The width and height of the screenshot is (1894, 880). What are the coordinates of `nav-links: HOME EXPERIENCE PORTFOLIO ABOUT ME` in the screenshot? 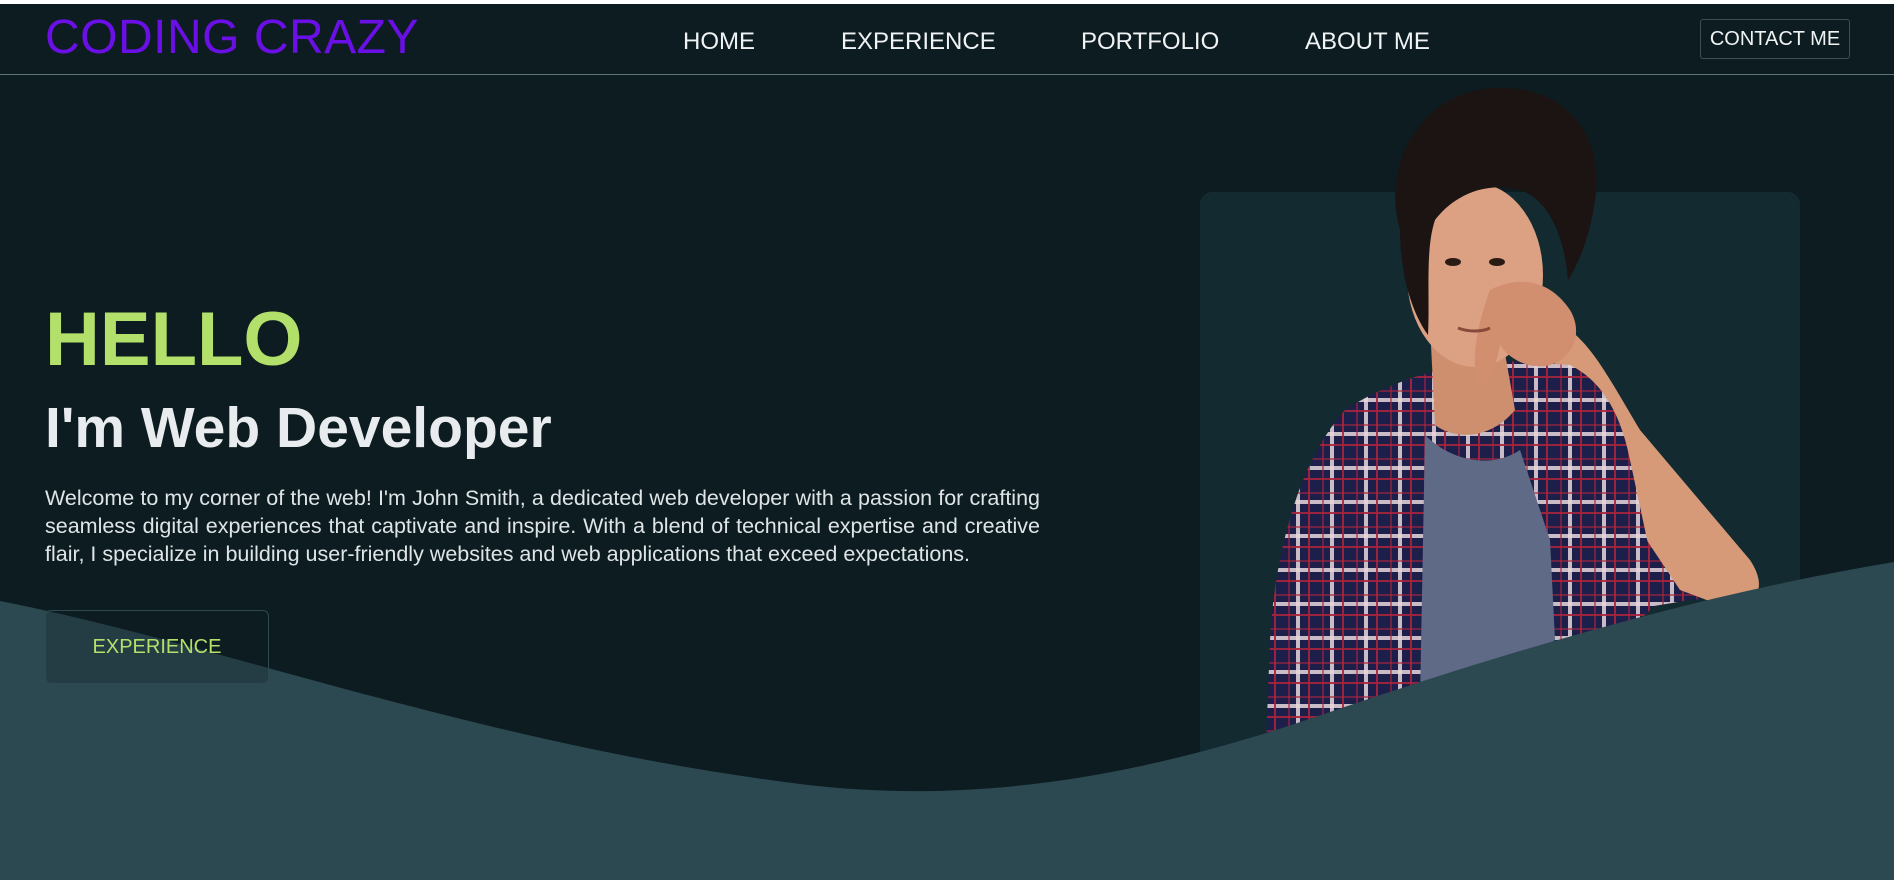 It's located at (947, 42).